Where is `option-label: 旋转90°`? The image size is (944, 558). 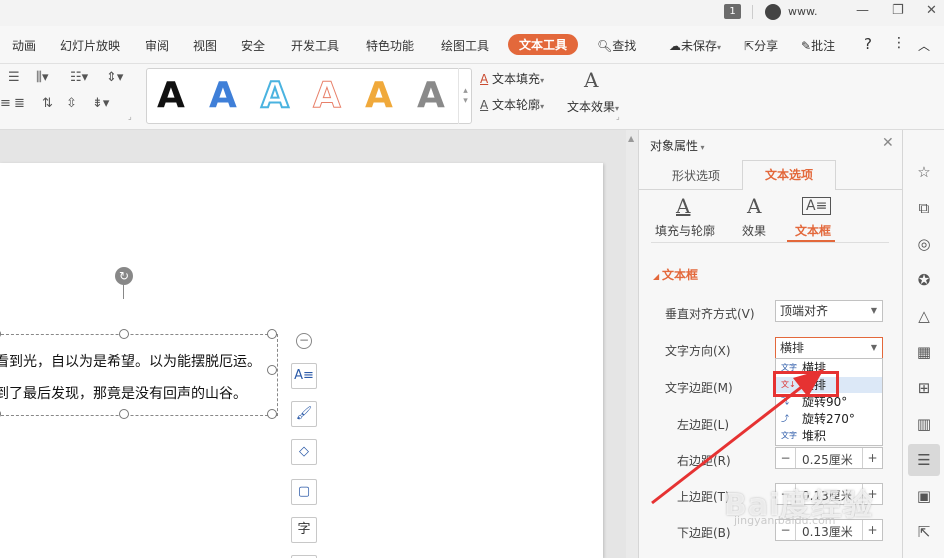
option-label: 旋转90° is located at coordinates (825, 402).